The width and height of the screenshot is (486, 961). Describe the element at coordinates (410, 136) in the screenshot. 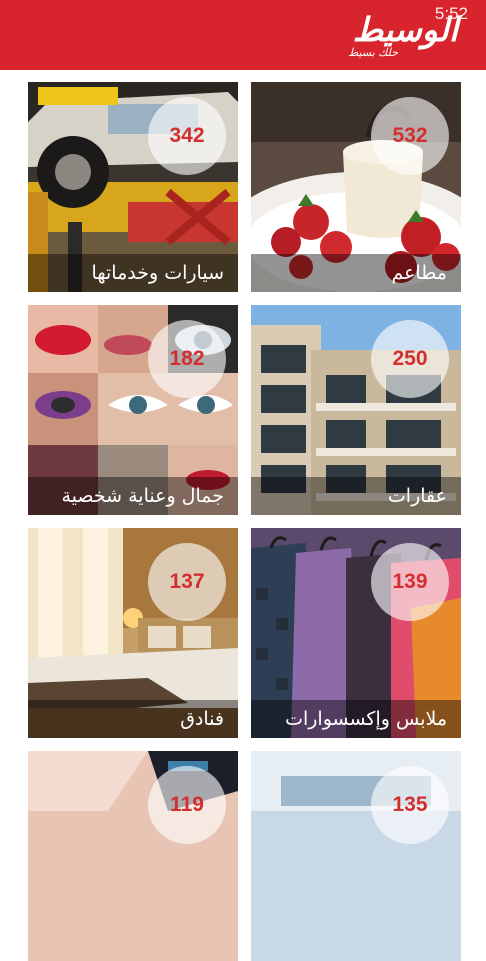

I see `count-badge: 532` at that location.